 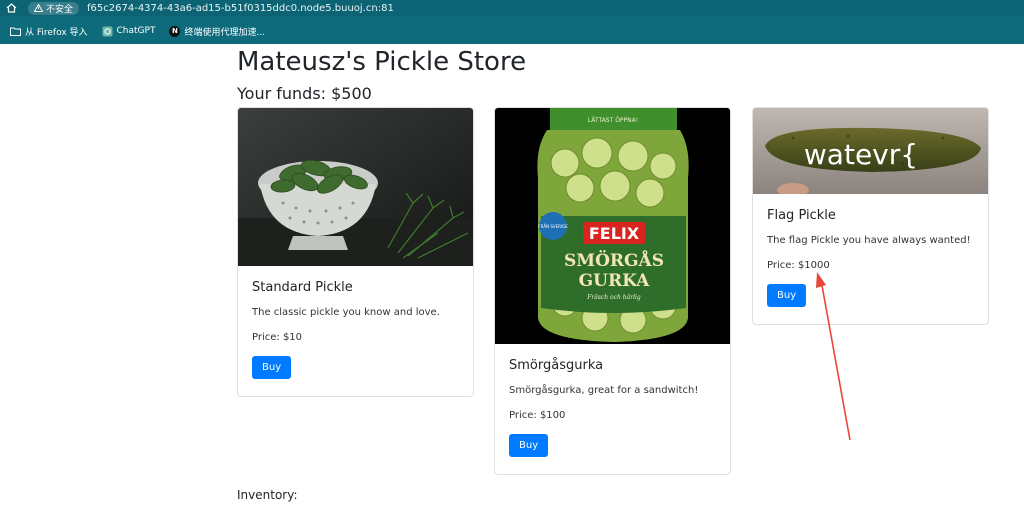 What do you see at coordinates (382, 62) in the screenshot?
I see `page-title: Mateusz's Pickle Store` at bounding box center [382, 62].